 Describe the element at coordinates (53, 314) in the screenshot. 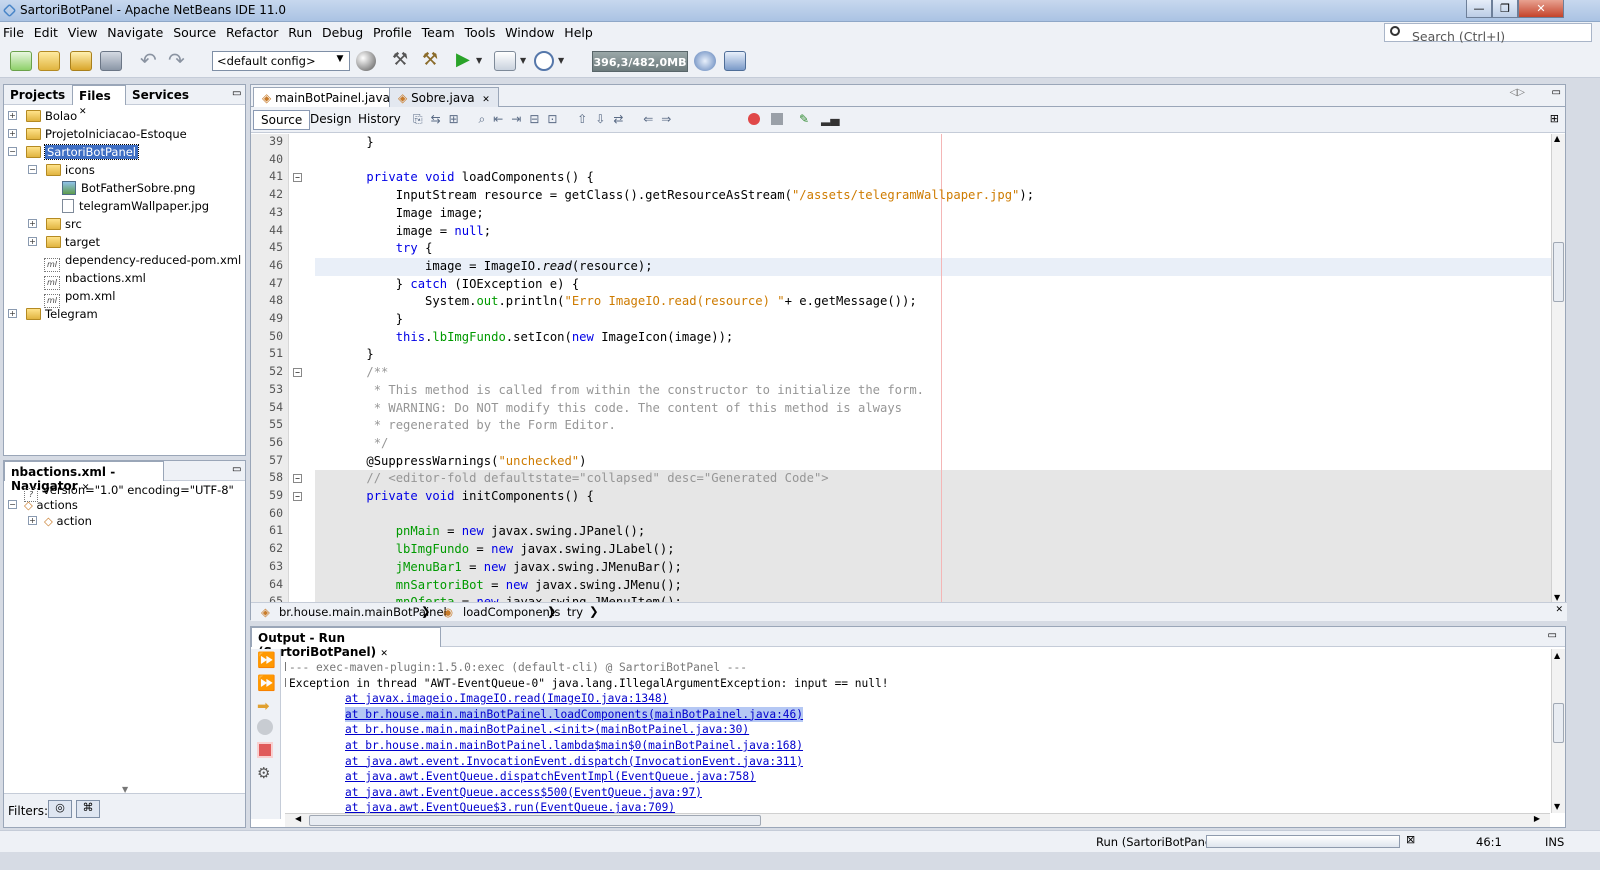

I see `tree-node-telegram: + Telegram` at that location.